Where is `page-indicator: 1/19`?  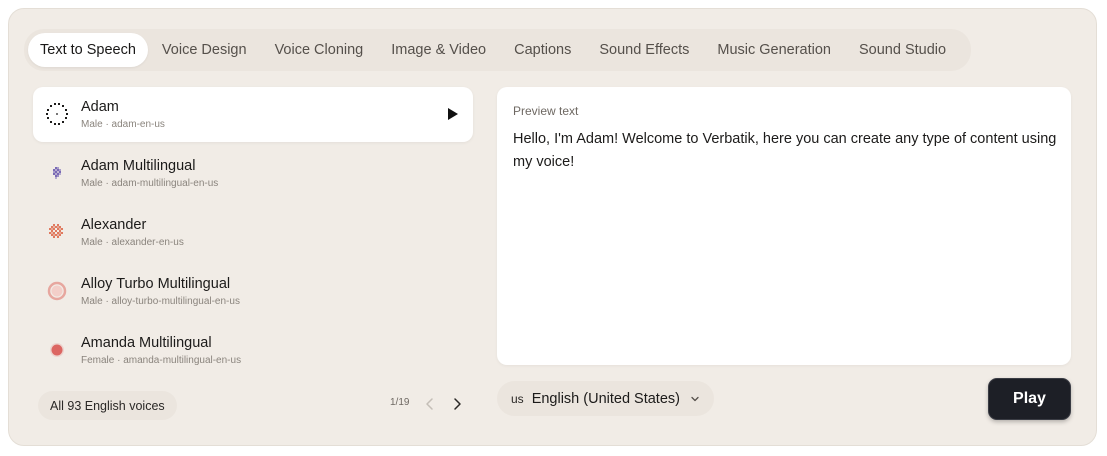
page-indicator: 1/19 is located at coordinates (400, 402).